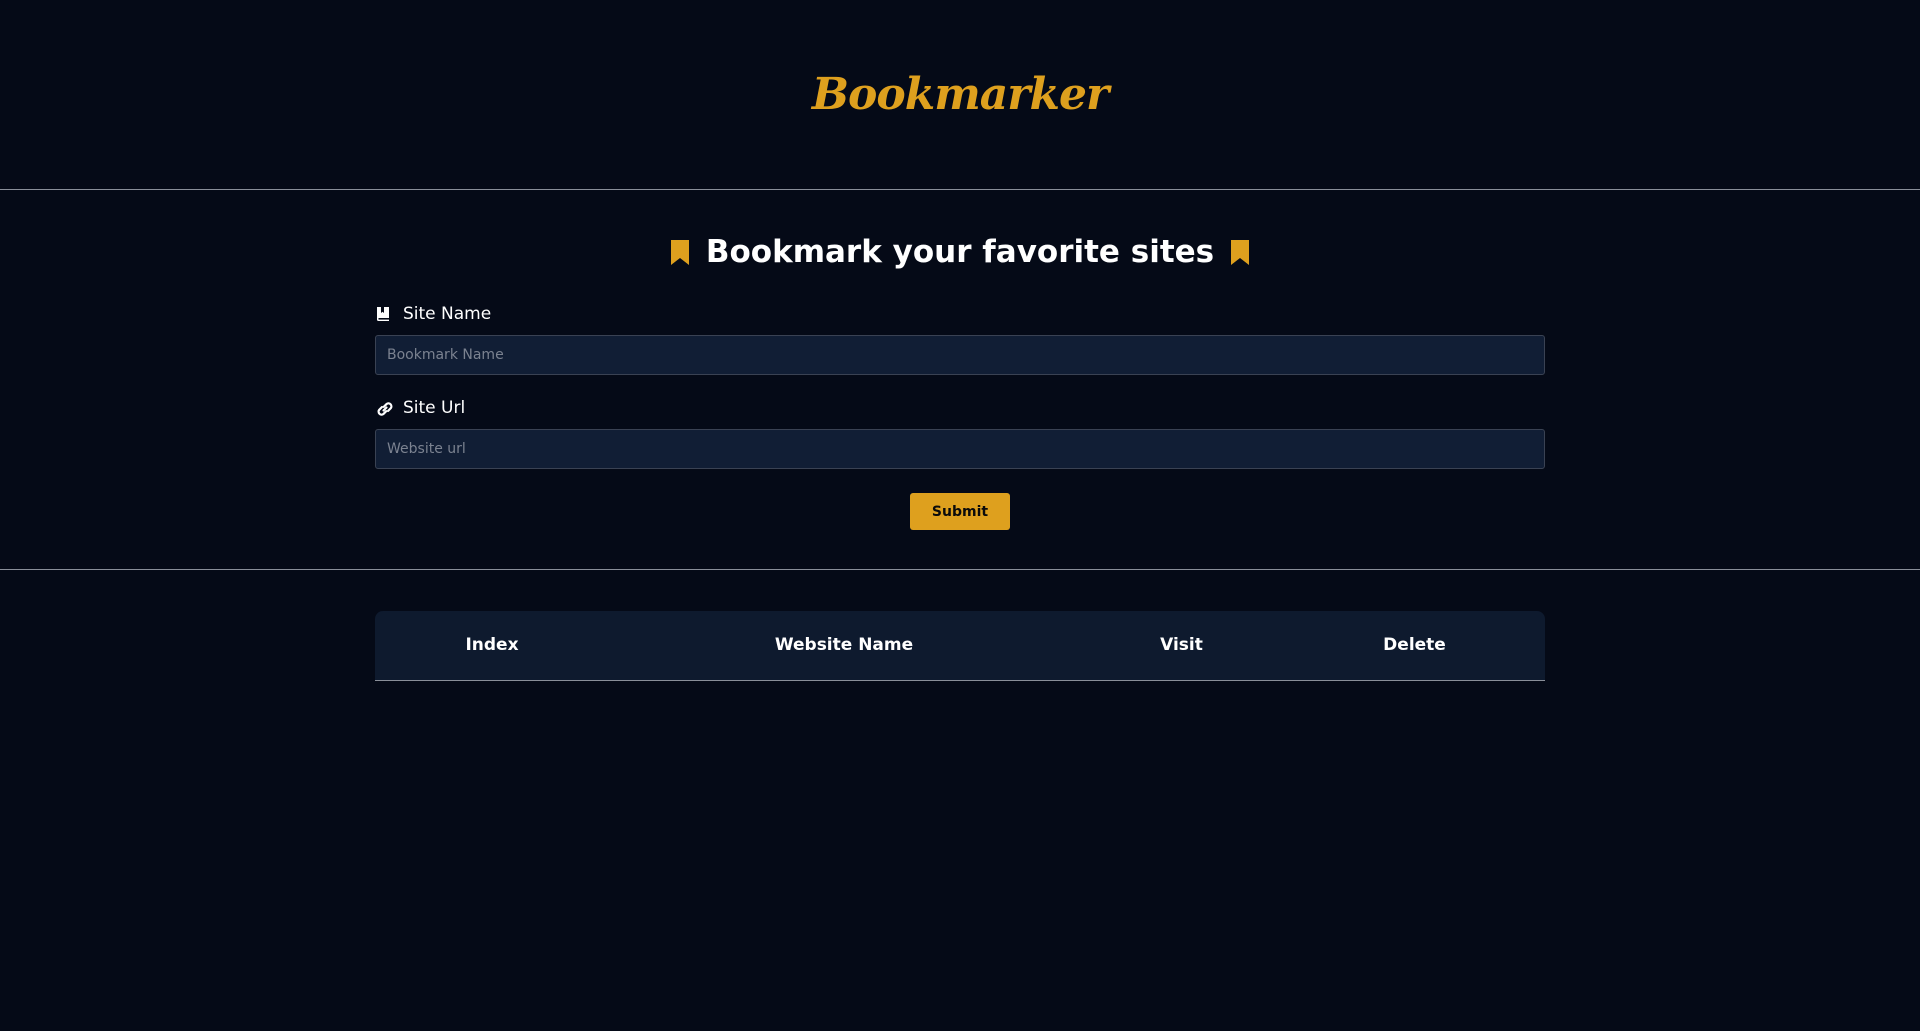 This screenshot has width=1920, height=1031. I want to click on table-header-row: Index Website Name Visit Delete, so click(960, 646).